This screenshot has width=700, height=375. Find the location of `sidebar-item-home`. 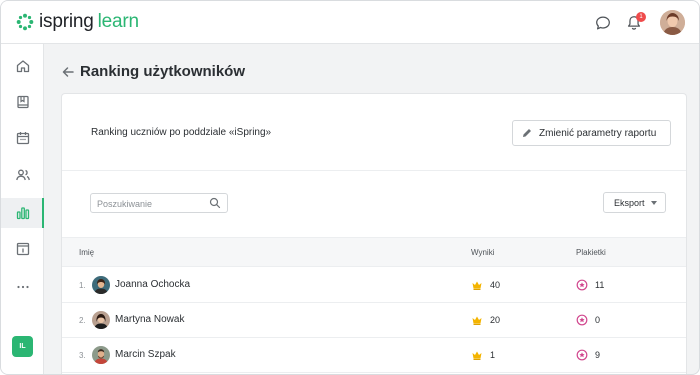

sidebar-item-home is located at coordinates (22, 66).